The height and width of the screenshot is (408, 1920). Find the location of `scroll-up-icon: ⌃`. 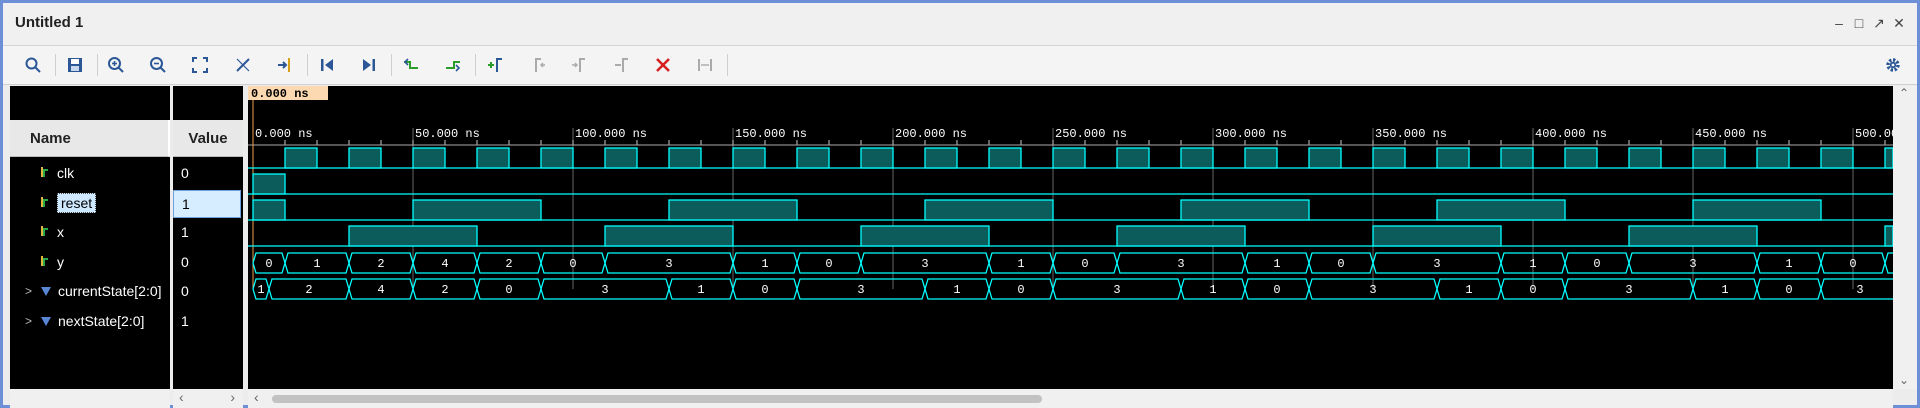

scroll-up-icon: ⌃ is located at coordinates (1904, 93).